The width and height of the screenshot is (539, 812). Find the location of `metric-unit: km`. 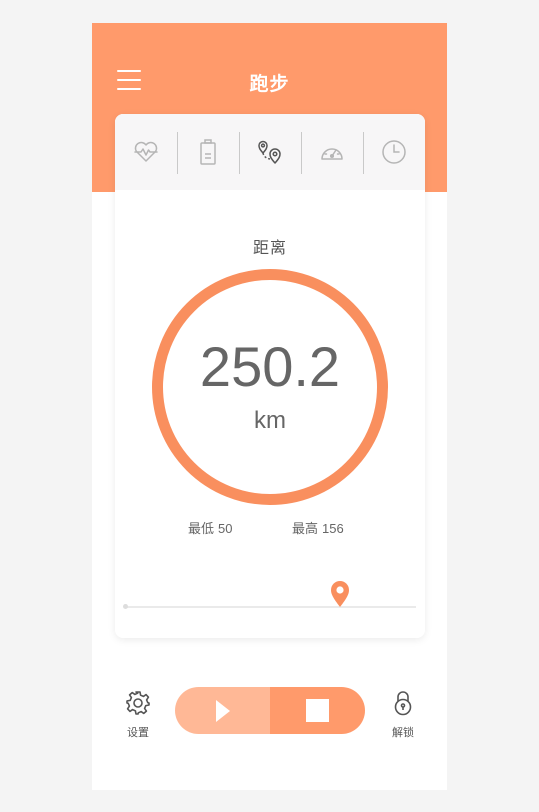

metric-unit: km is located at coordinates (270, 420).